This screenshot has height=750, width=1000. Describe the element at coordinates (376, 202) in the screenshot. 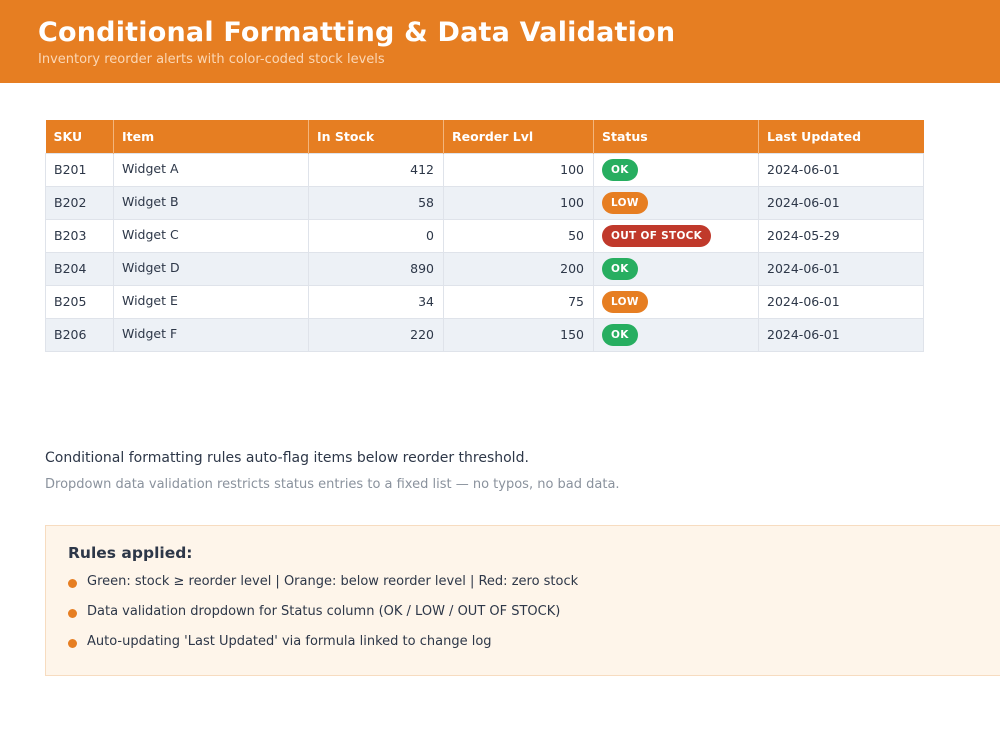

I see `in-stock-cell: 58` at that location.